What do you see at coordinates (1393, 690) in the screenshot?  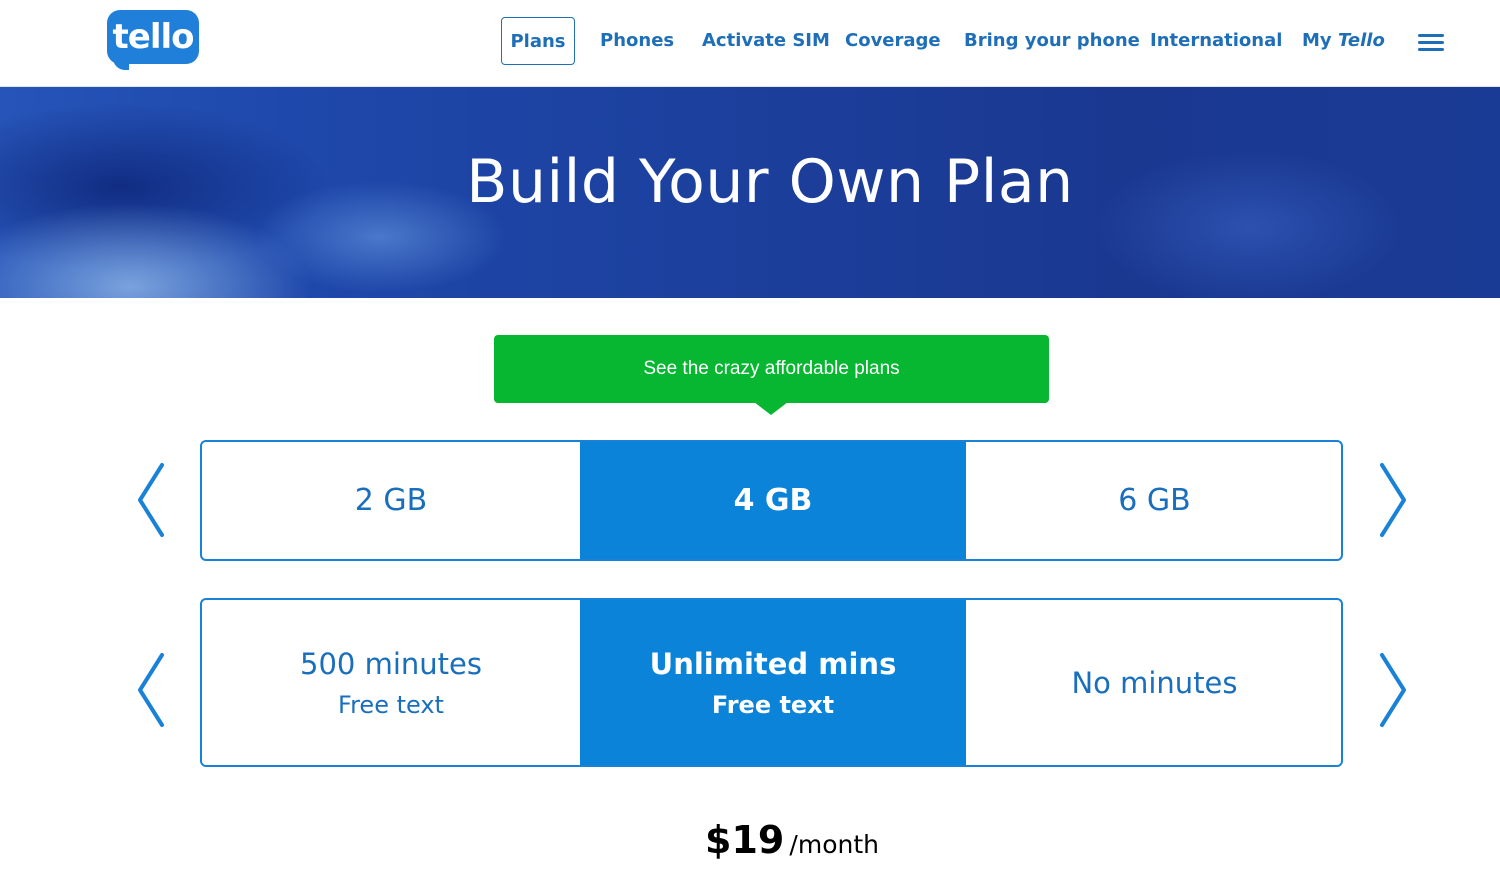 I see `minutes-next-chevron-right-icon` at bounding box center [1393, 690].